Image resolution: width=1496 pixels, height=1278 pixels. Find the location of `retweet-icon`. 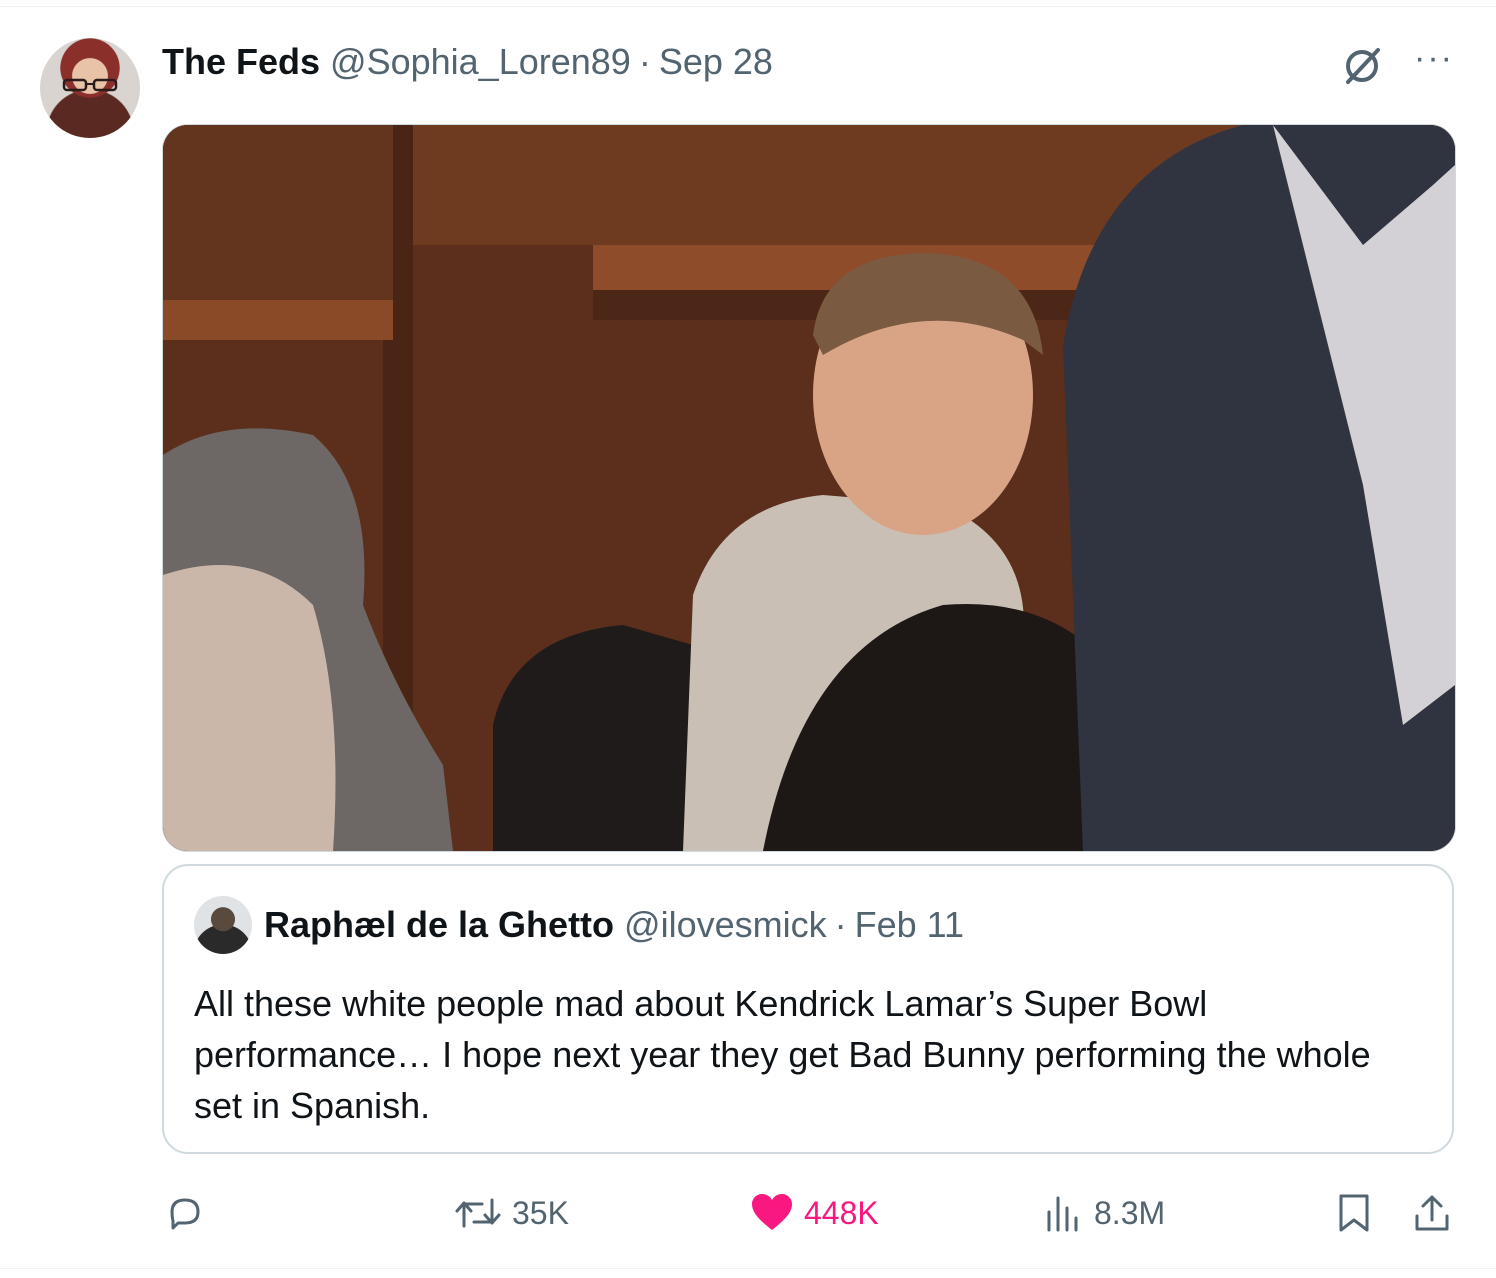

retweet-icon is located at coordinates (478, 1213).